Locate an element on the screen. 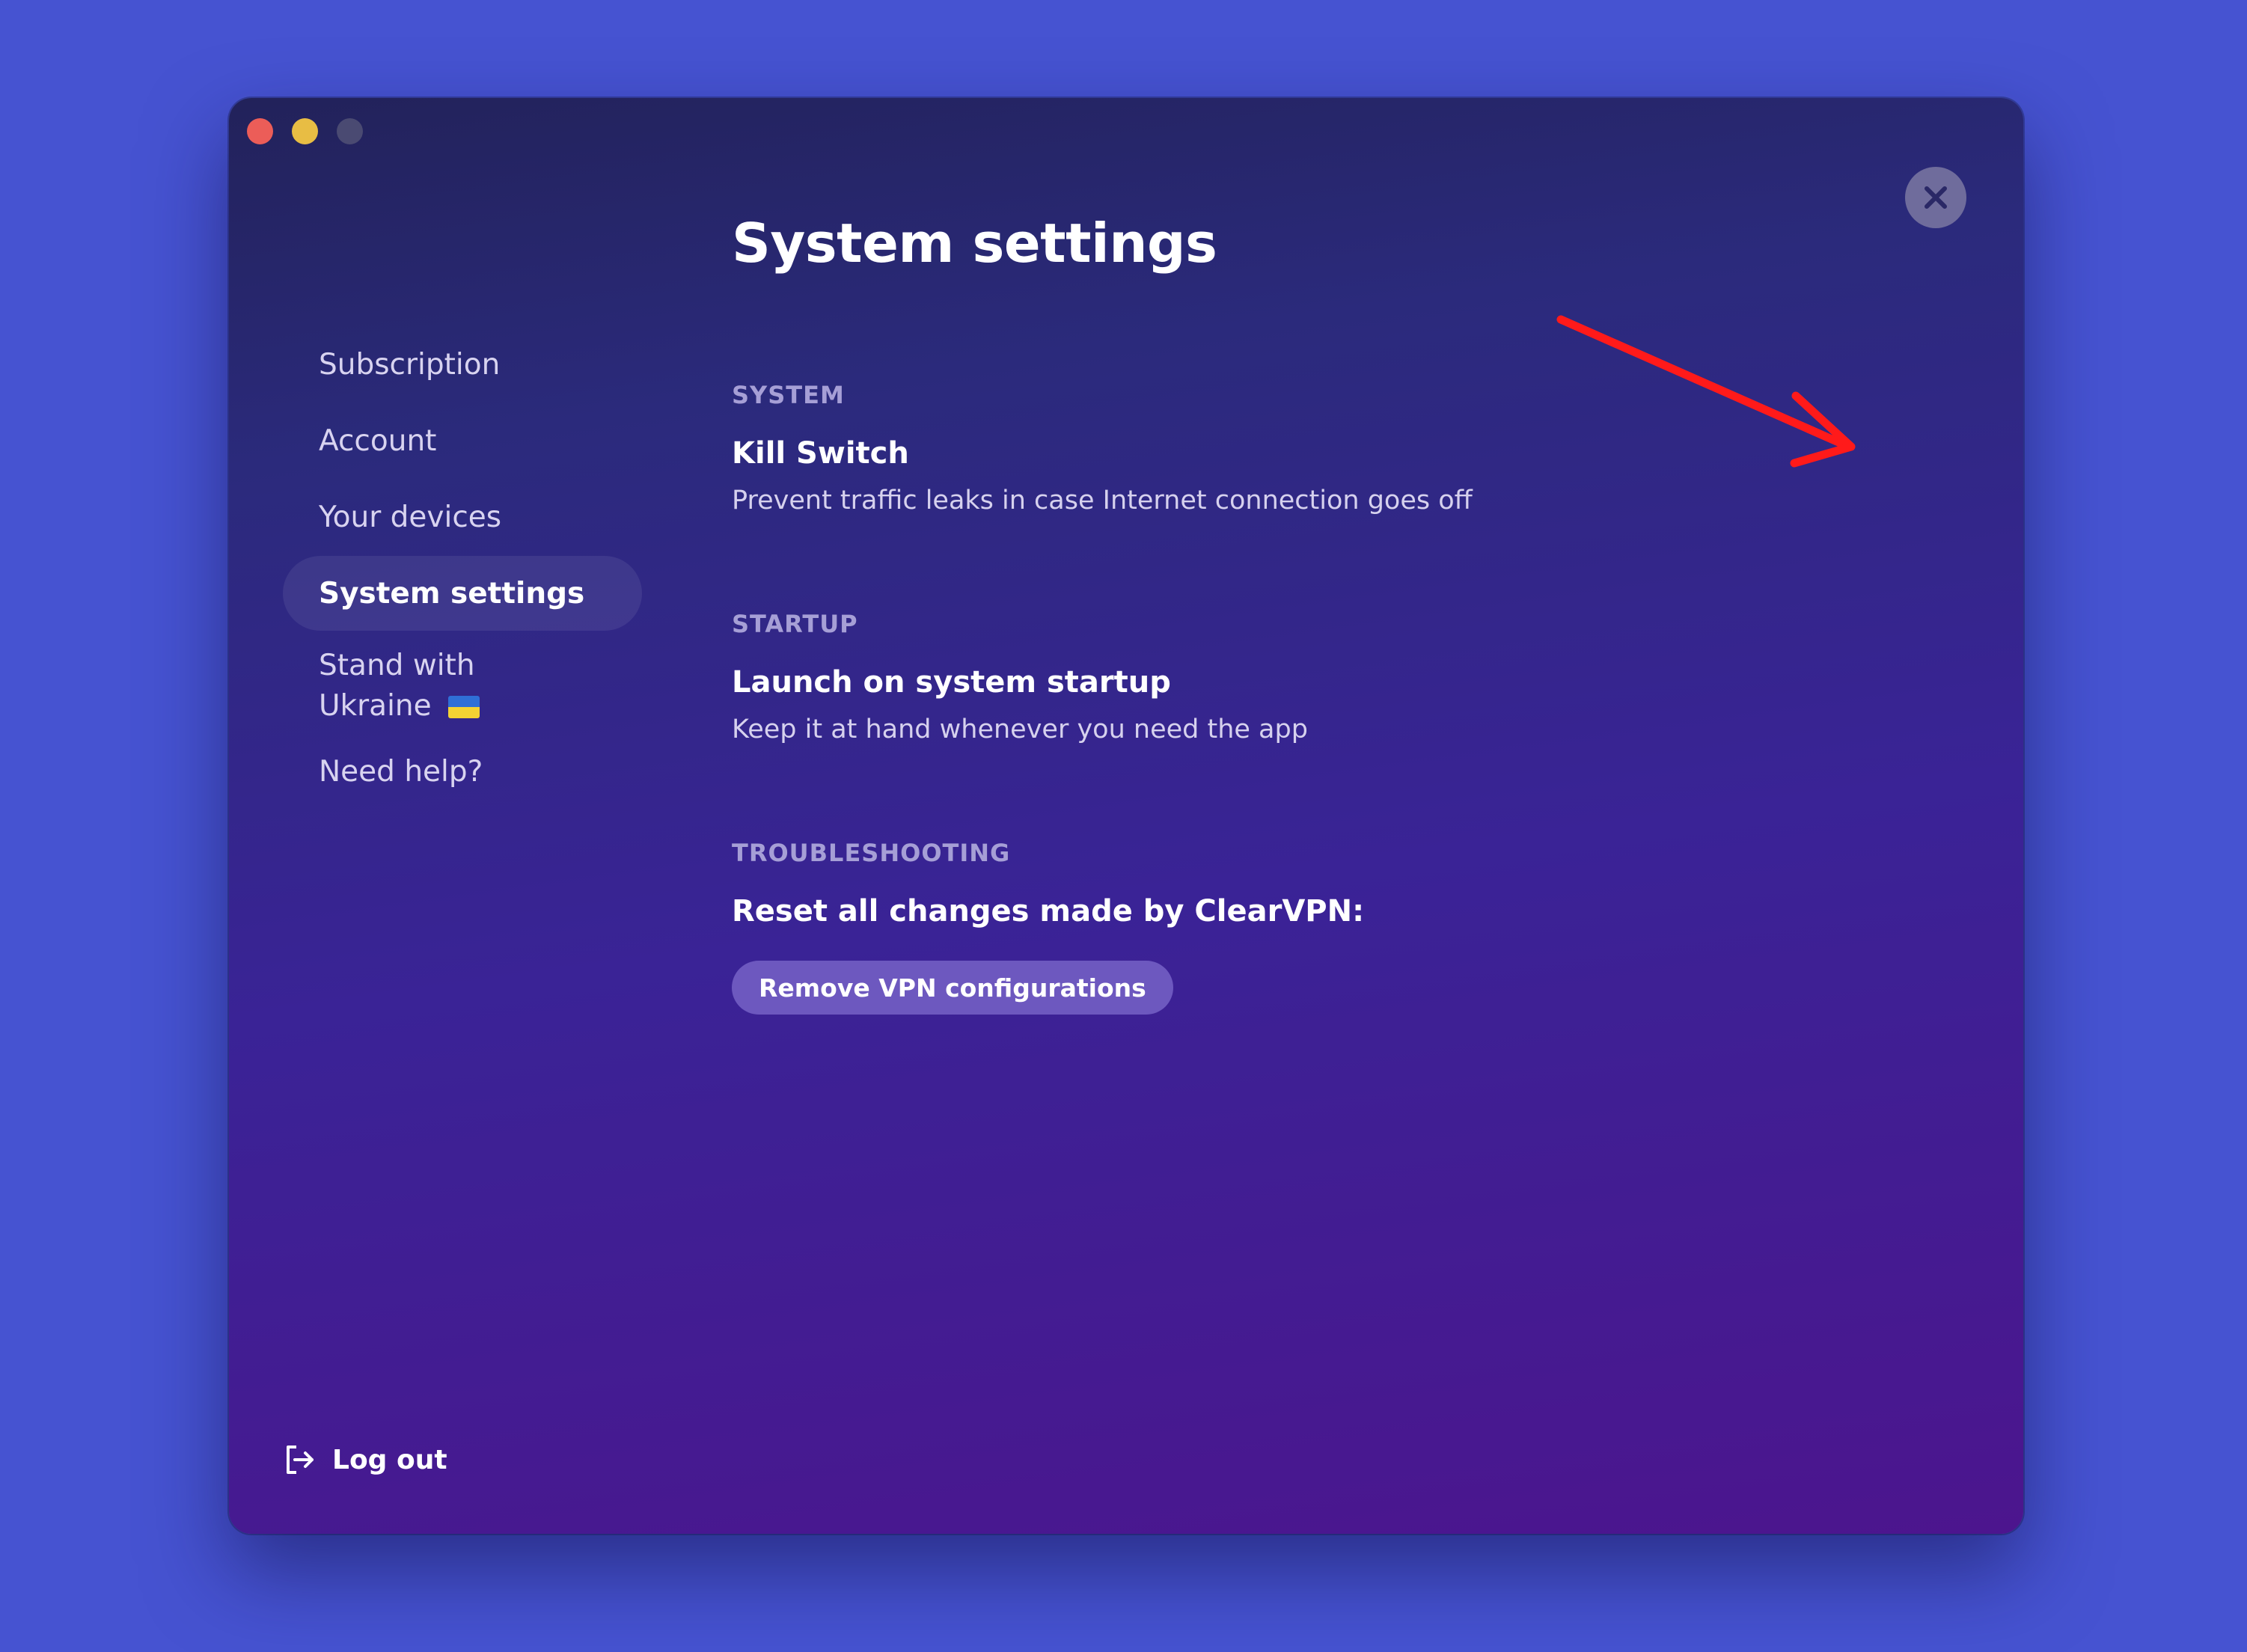  sidebar-item-label: Subscription is located at coordinates (410, 364).